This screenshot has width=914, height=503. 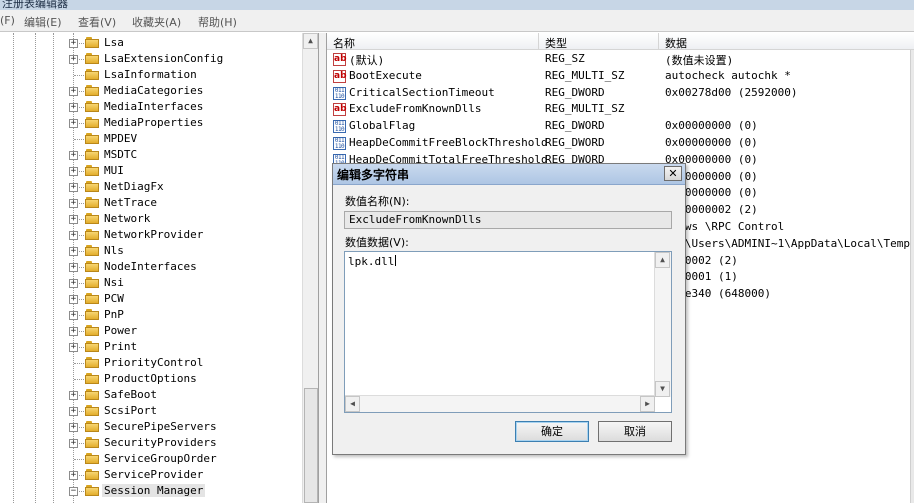 I want to click on tree-item: + PnP, so click(x=150, y=315).